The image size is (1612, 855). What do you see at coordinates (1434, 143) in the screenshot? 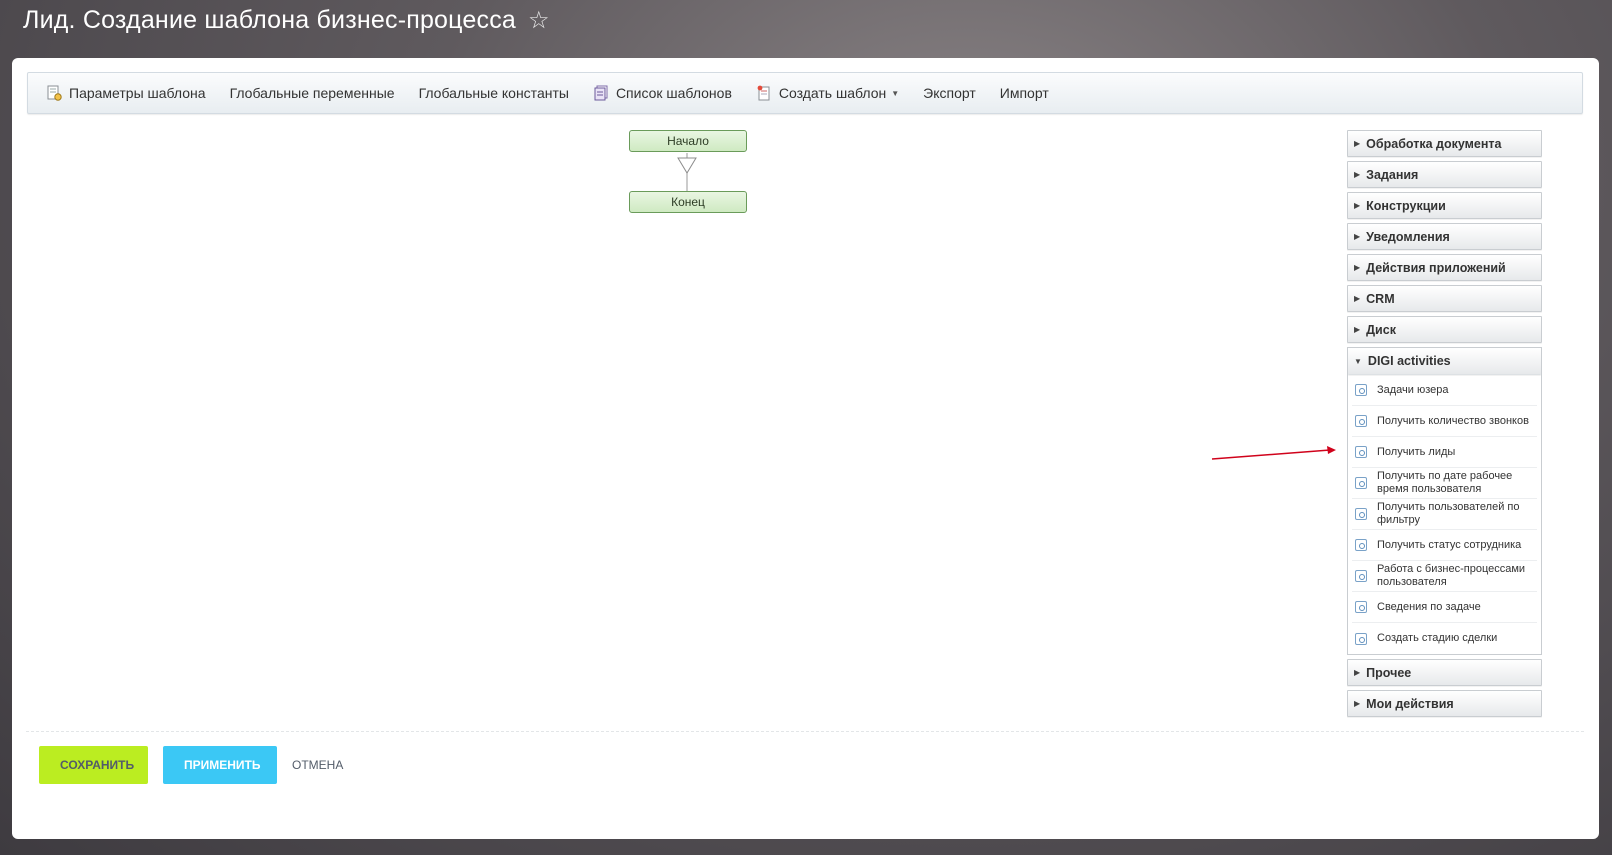
I see `palette-group-label: Обработка документа` at bounding box center [1434, 143].